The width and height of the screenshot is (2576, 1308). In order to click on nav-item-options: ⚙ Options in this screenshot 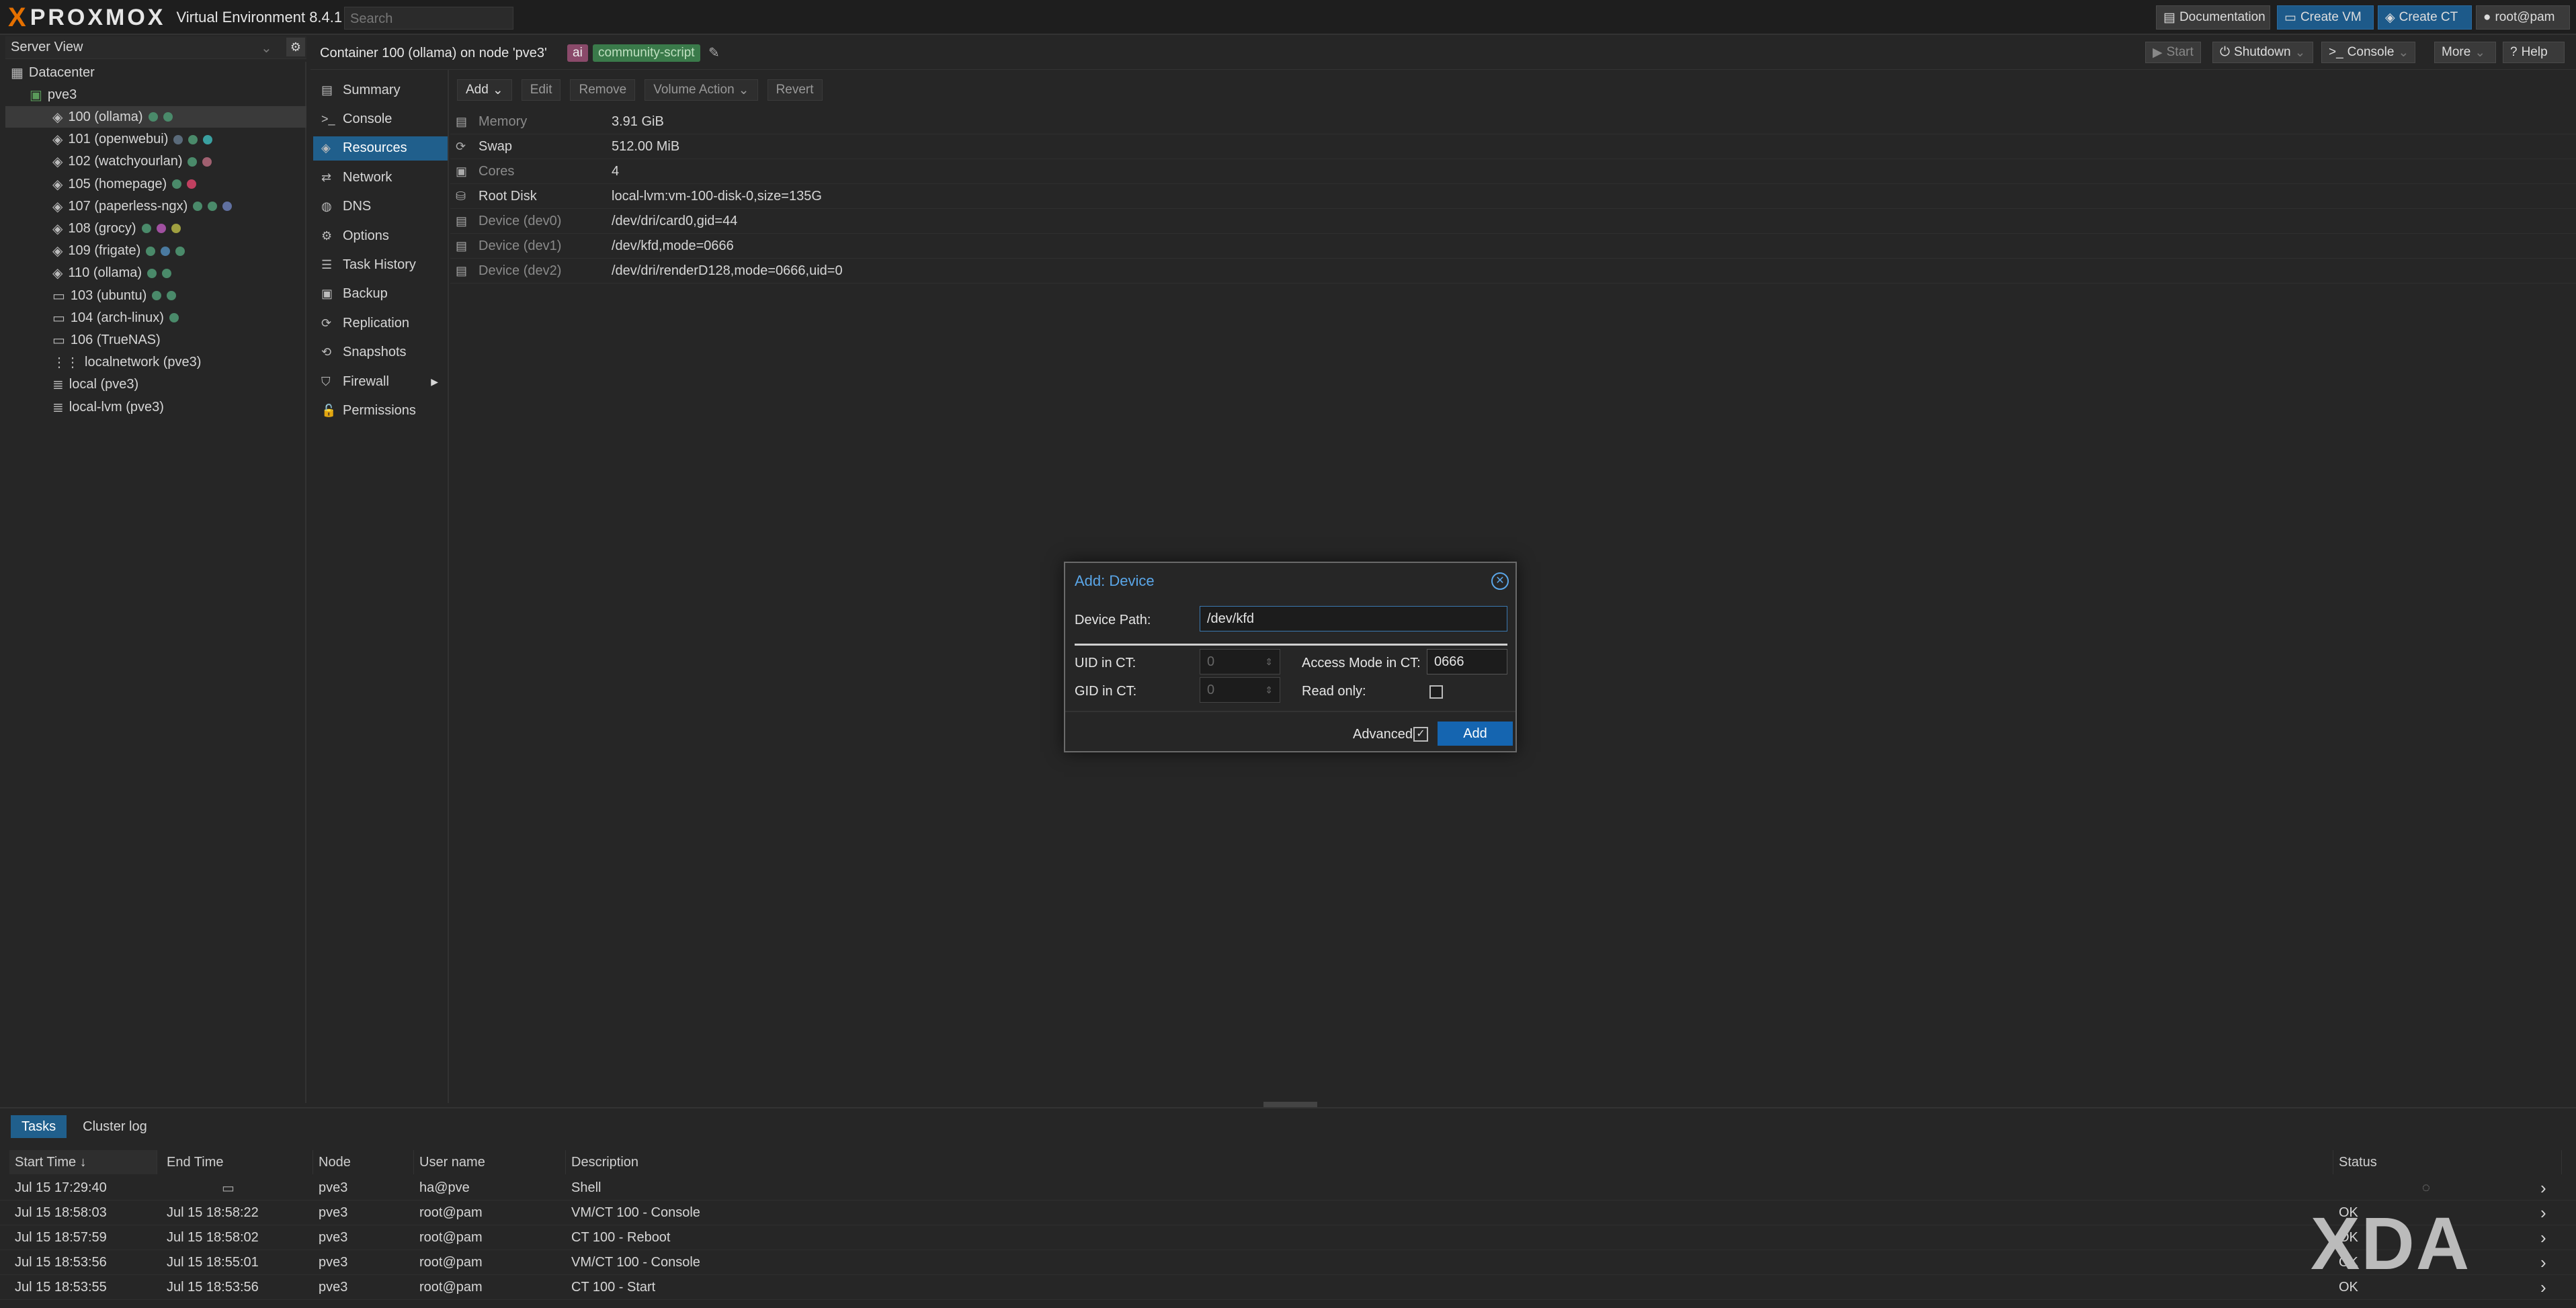, I will do `click(380, 236)`.